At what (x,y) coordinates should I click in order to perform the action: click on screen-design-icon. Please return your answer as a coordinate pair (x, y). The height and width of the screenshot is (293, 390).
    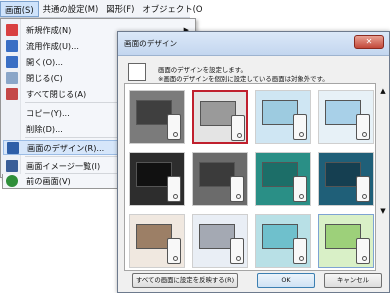
    Looking at the image, I should click on (13, 147).